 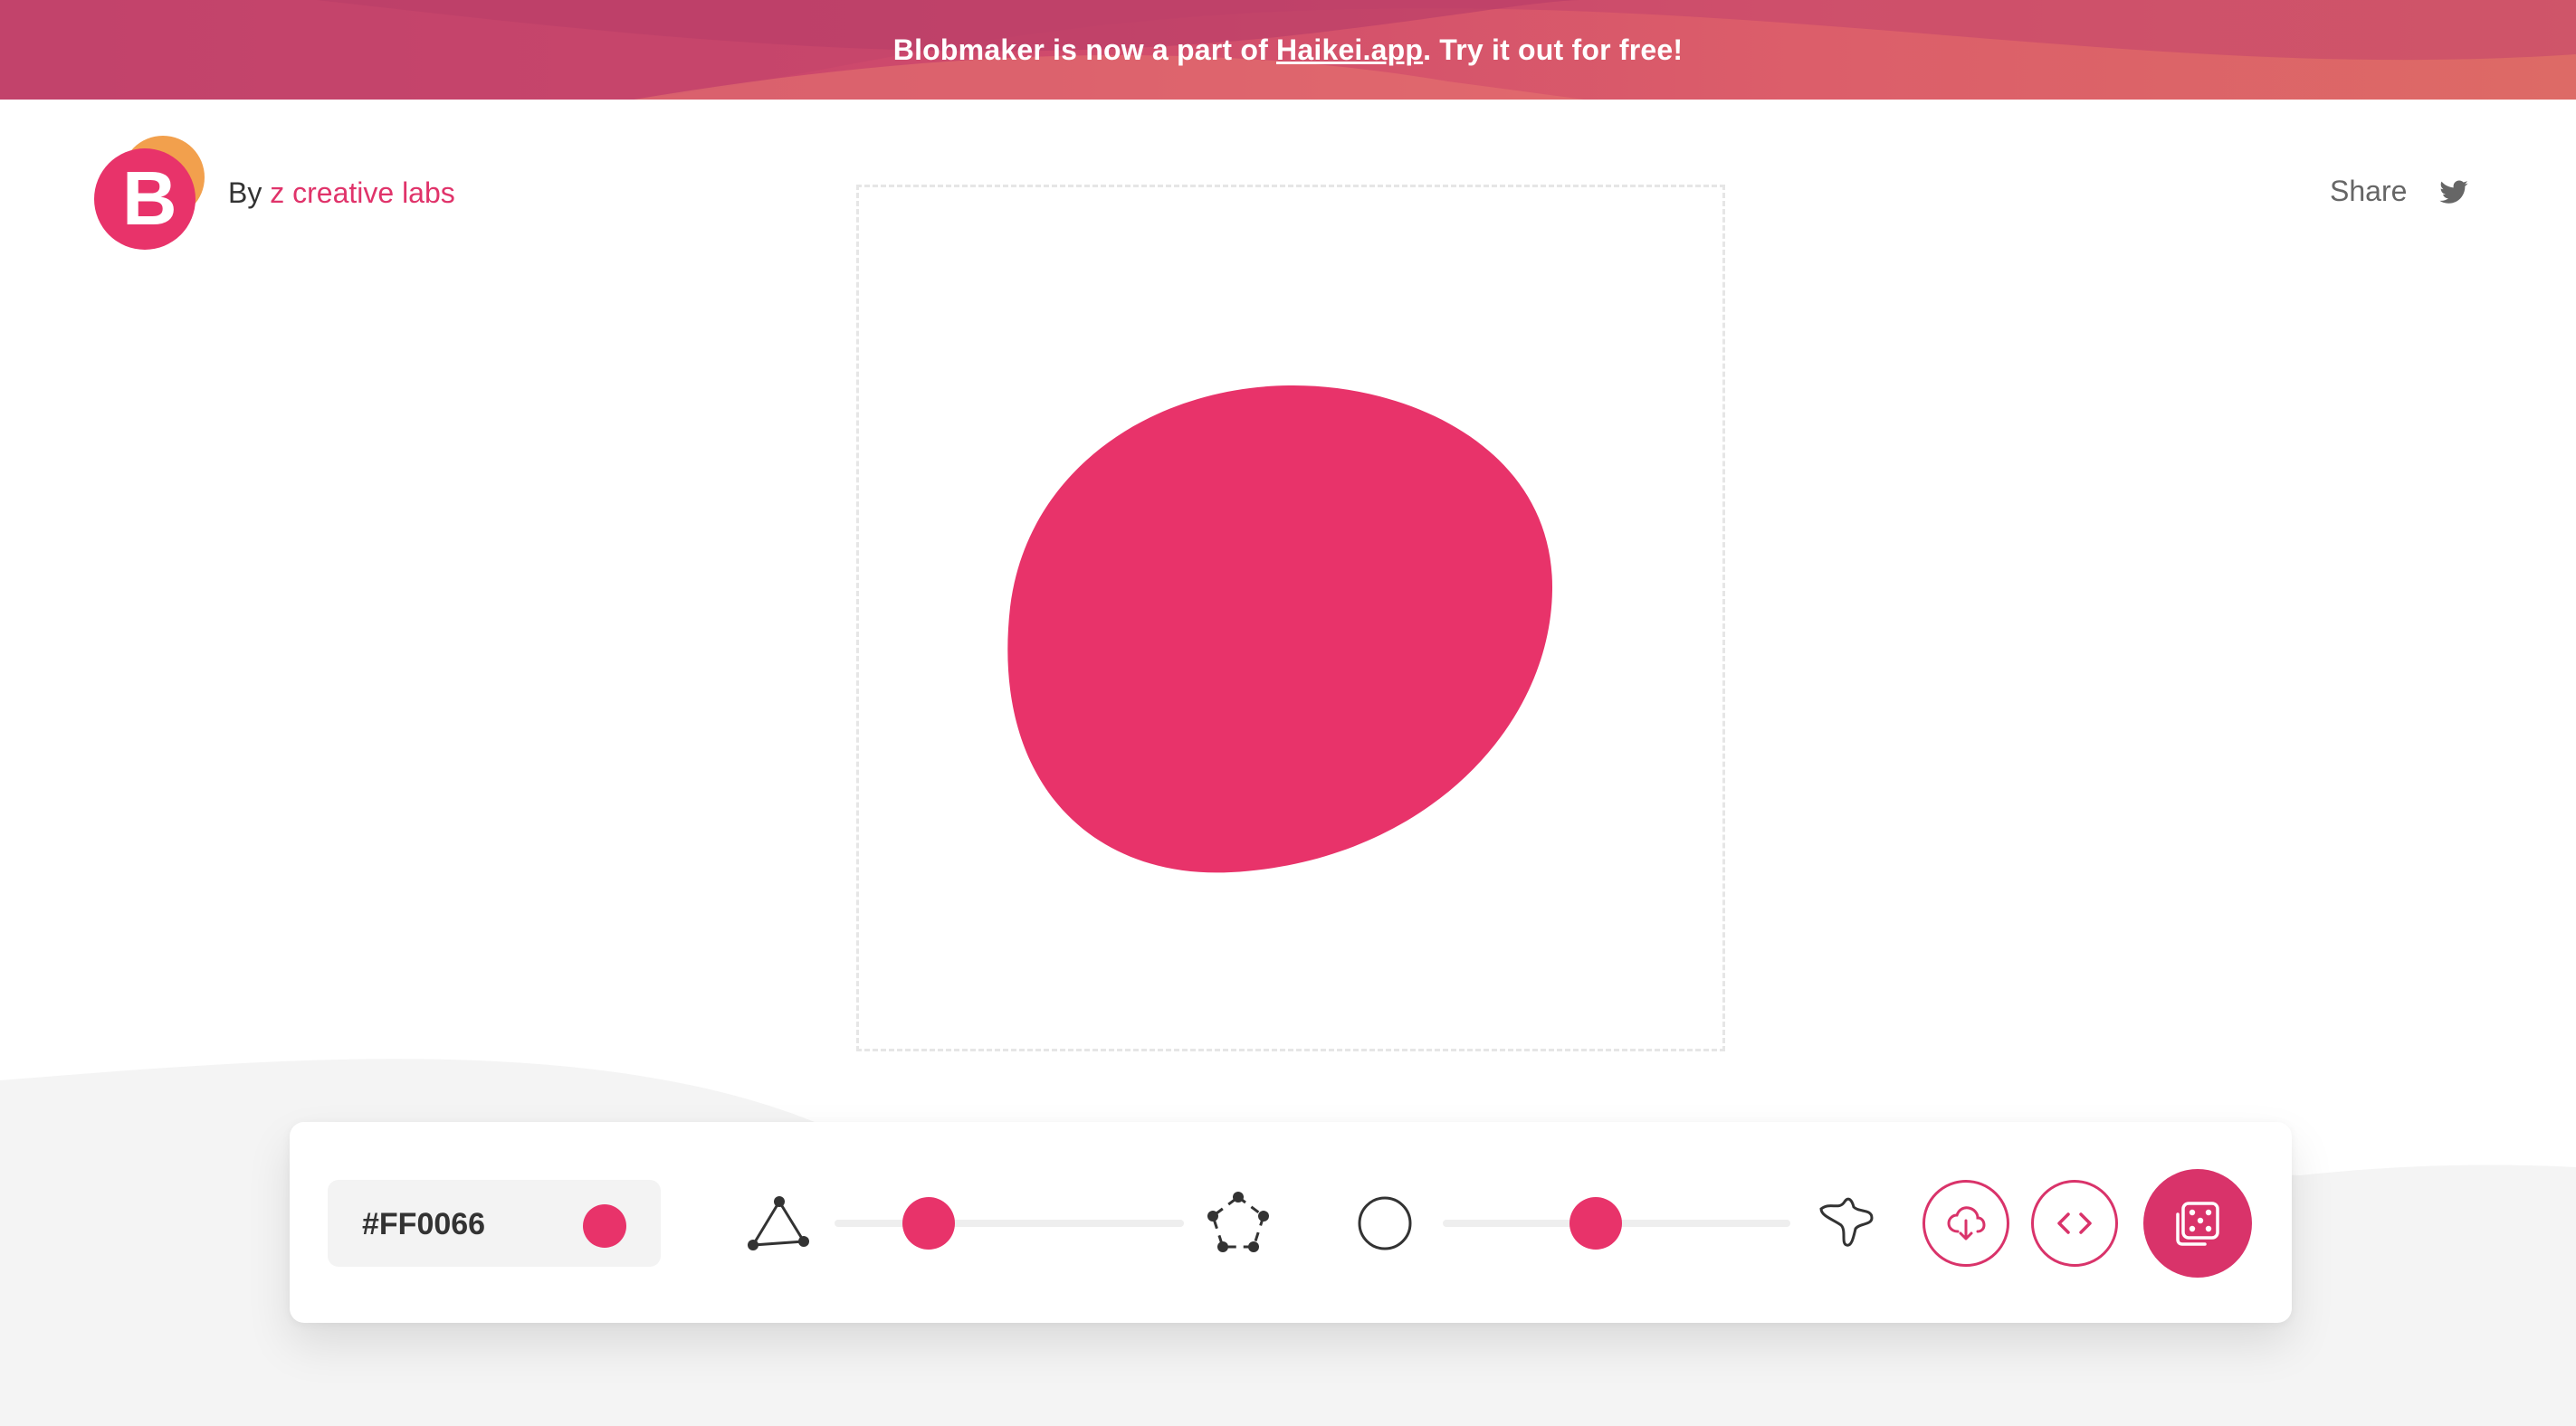 I want to click on by-label: By, so click(x=245, y=192).